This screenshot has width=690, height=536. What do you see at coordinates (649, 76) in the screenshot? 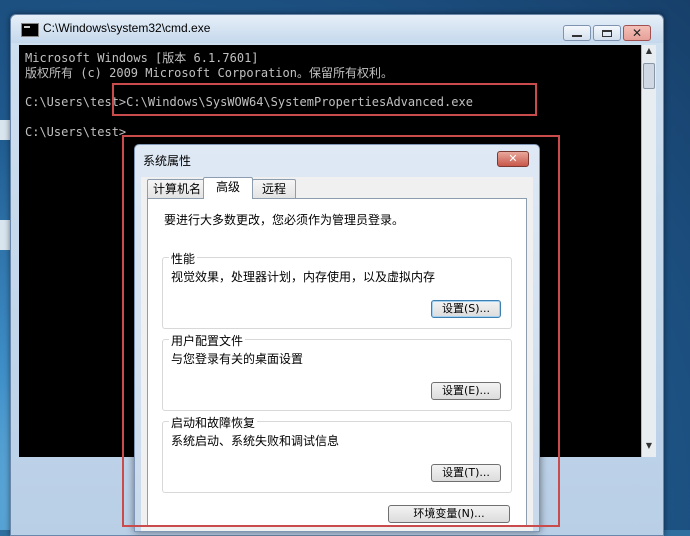
I see `scroll-thumb` at bounding box center [649, 76].